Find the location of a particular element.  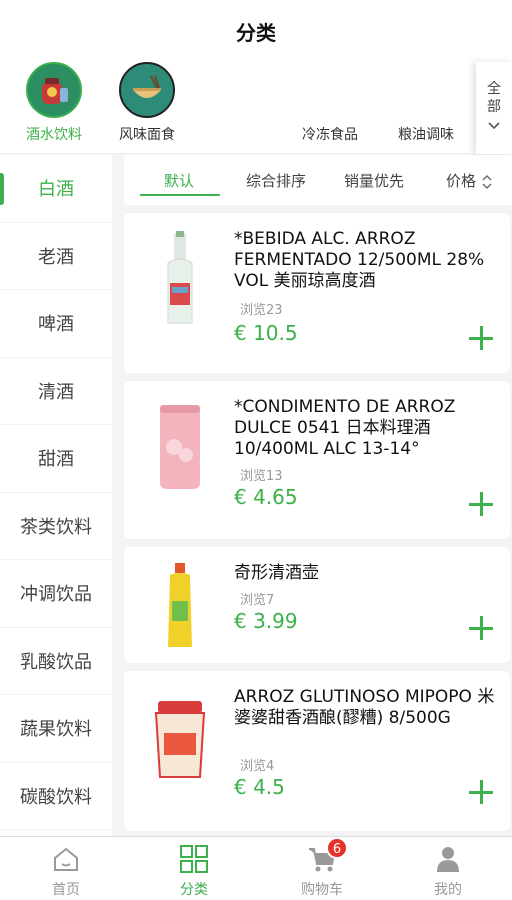

tab-category: 分类 is located at coordinates (194, 871).